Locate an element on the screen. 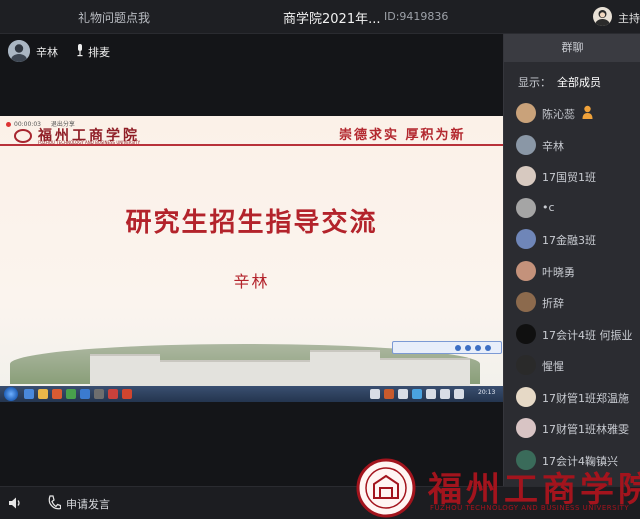 This screenshot has height=519, width=640. speaker-avatar-icon is located at coordinates (19, 51).